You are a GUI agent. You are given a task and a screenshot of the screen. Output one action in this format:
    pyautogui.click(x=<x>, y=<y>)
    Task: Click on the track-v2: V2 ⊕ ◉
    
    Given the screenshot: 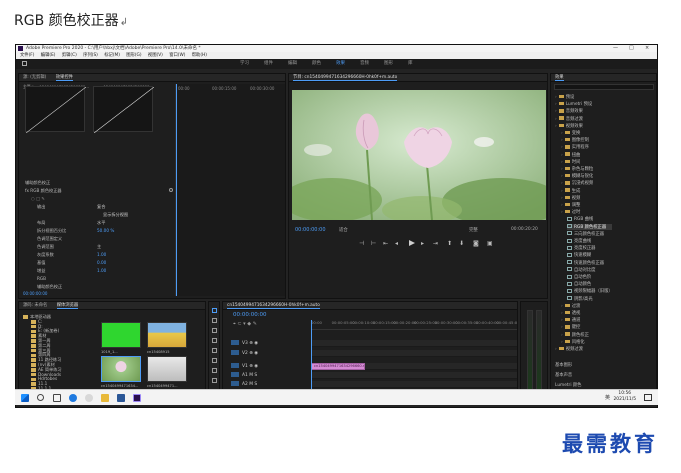 What is the action you would take?
    pyautogui.click(x=244, y=353)
    